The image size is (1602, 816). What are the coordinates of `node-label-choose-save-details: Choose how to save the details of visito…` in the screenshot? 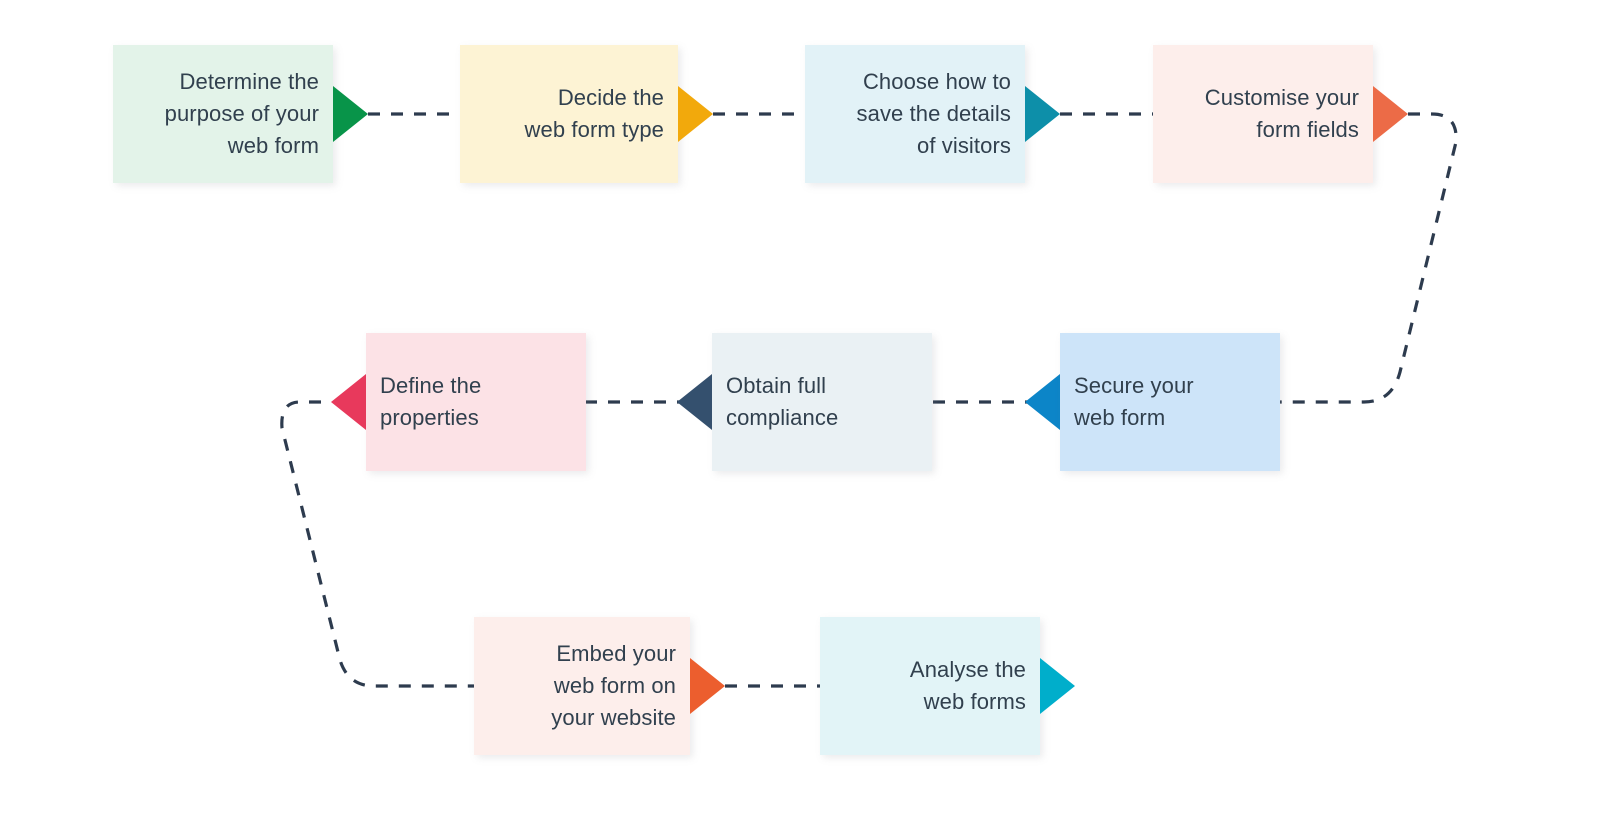 It's located at (933, 113).